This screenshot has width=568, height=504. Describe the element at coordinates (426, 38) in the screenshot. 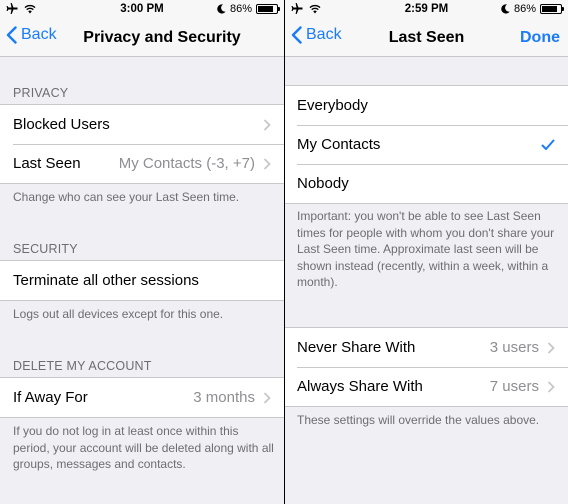

I see `navigation-bar: Back Last Seen Done` at that location.